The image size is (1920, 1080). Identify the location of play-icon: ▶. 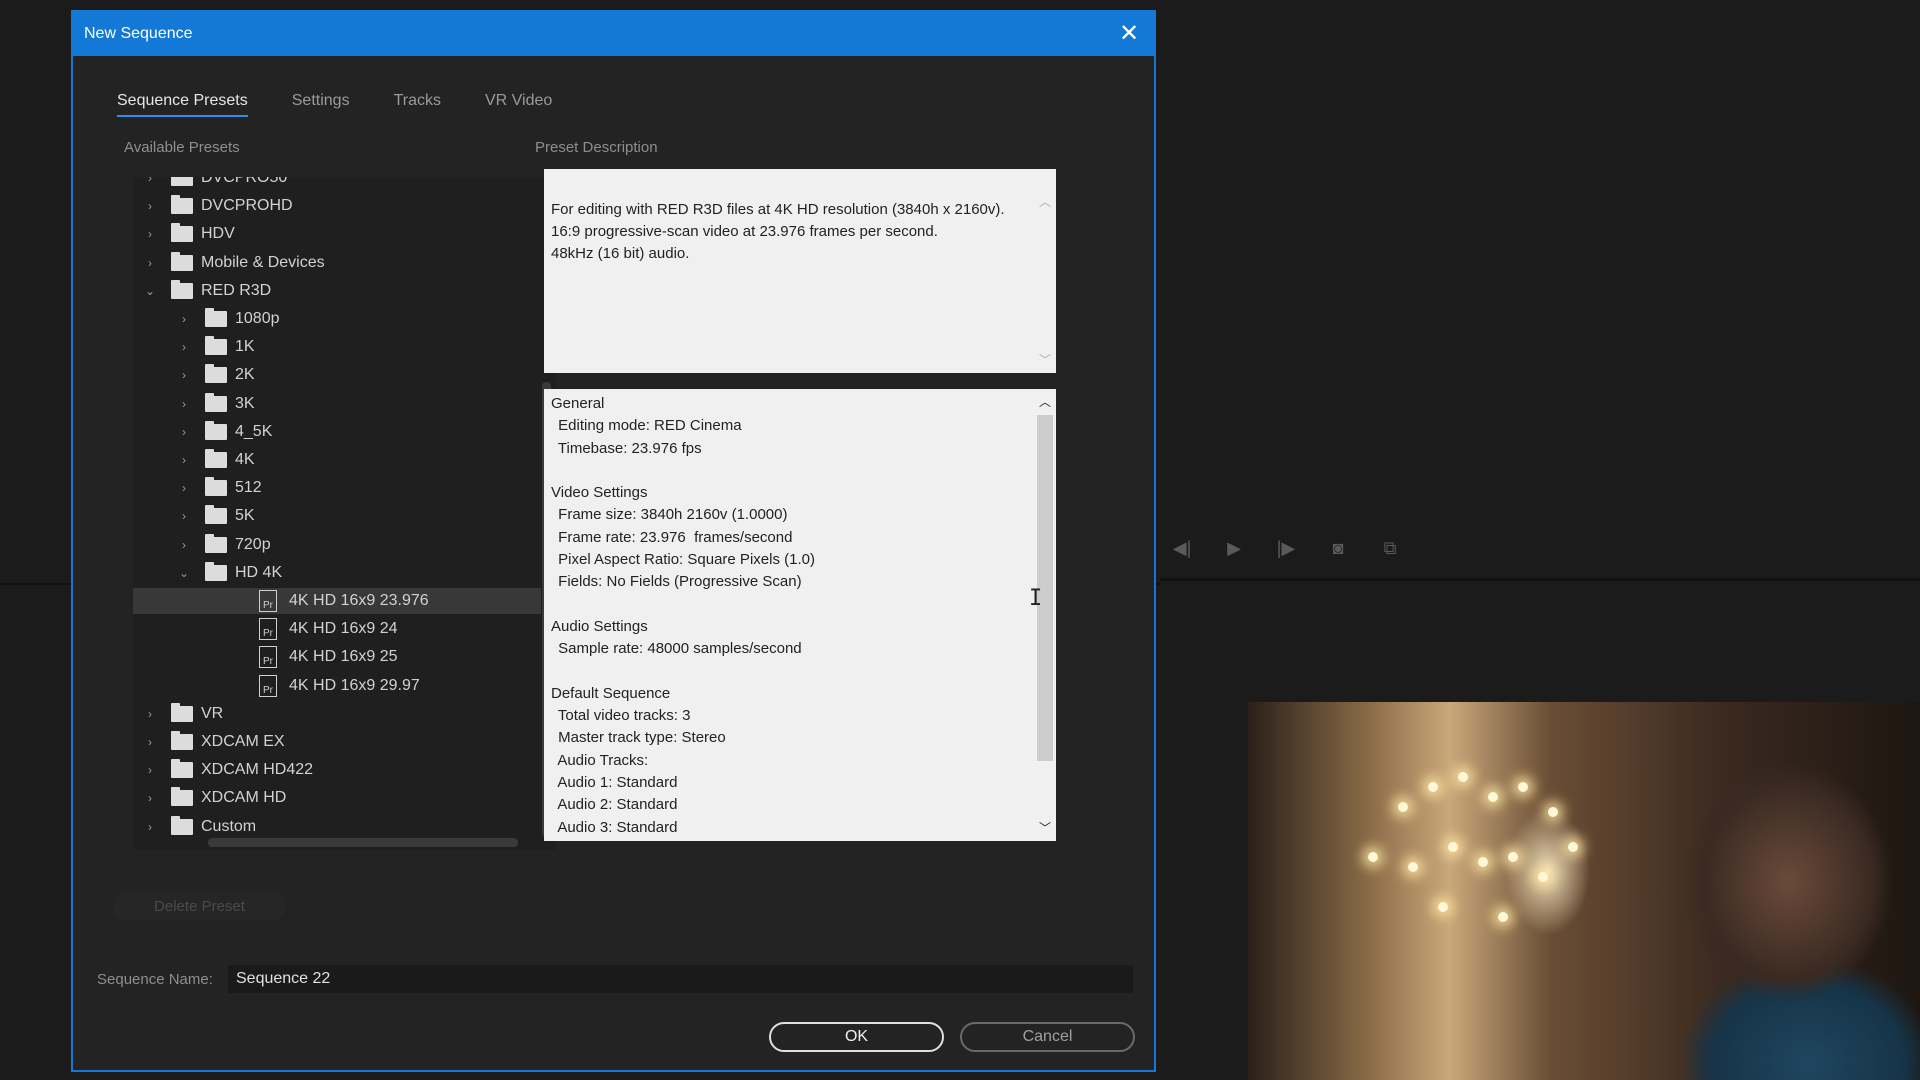
(1234, 548).